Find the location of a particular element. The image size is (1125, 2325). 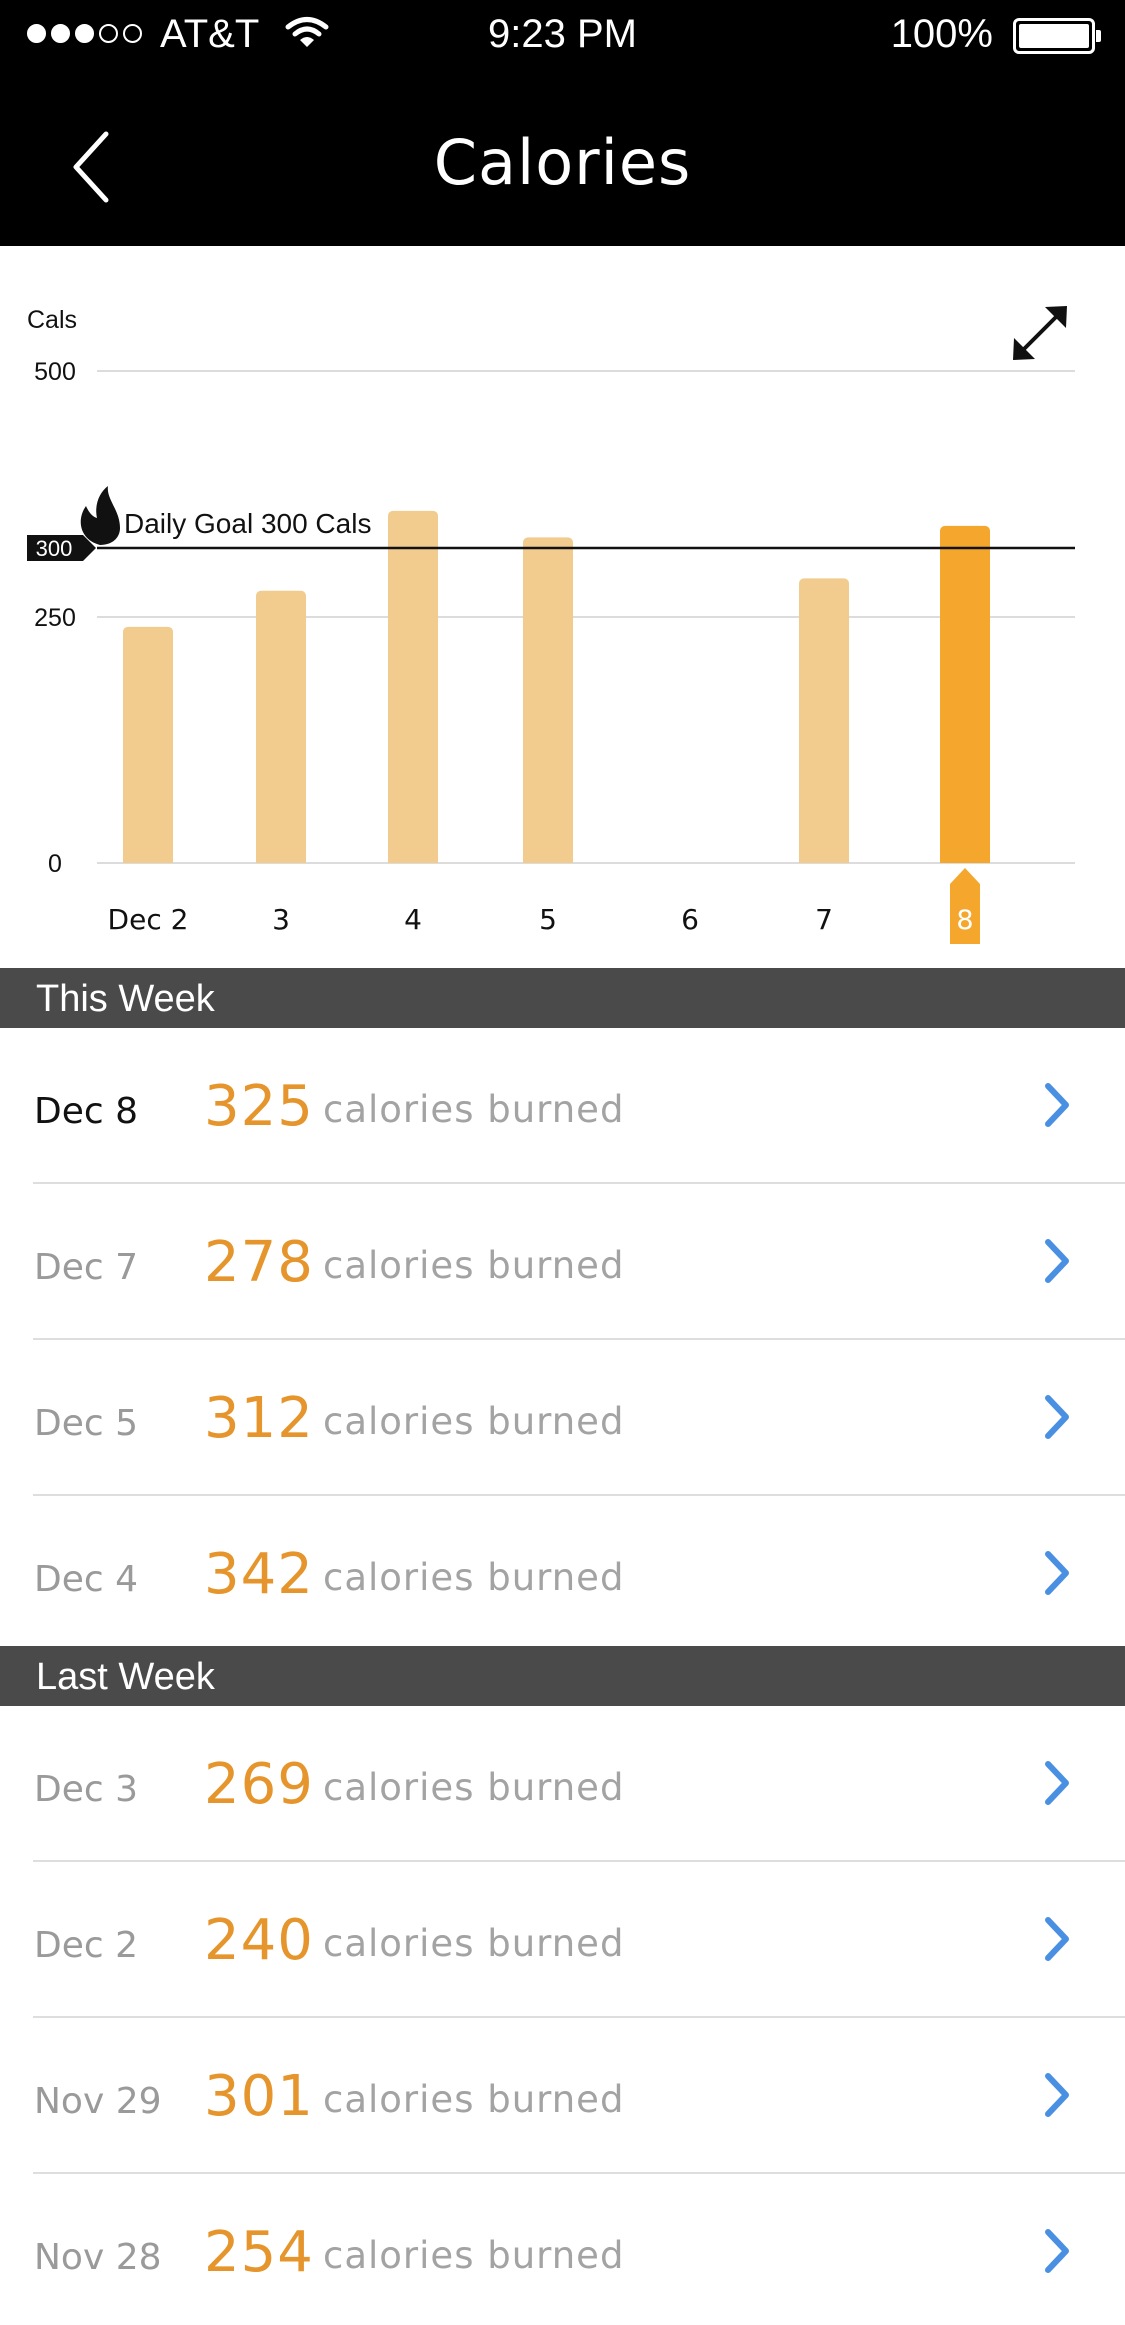

list-item: Dec 3 269 calories burned is located at coordinates (562, 1784).